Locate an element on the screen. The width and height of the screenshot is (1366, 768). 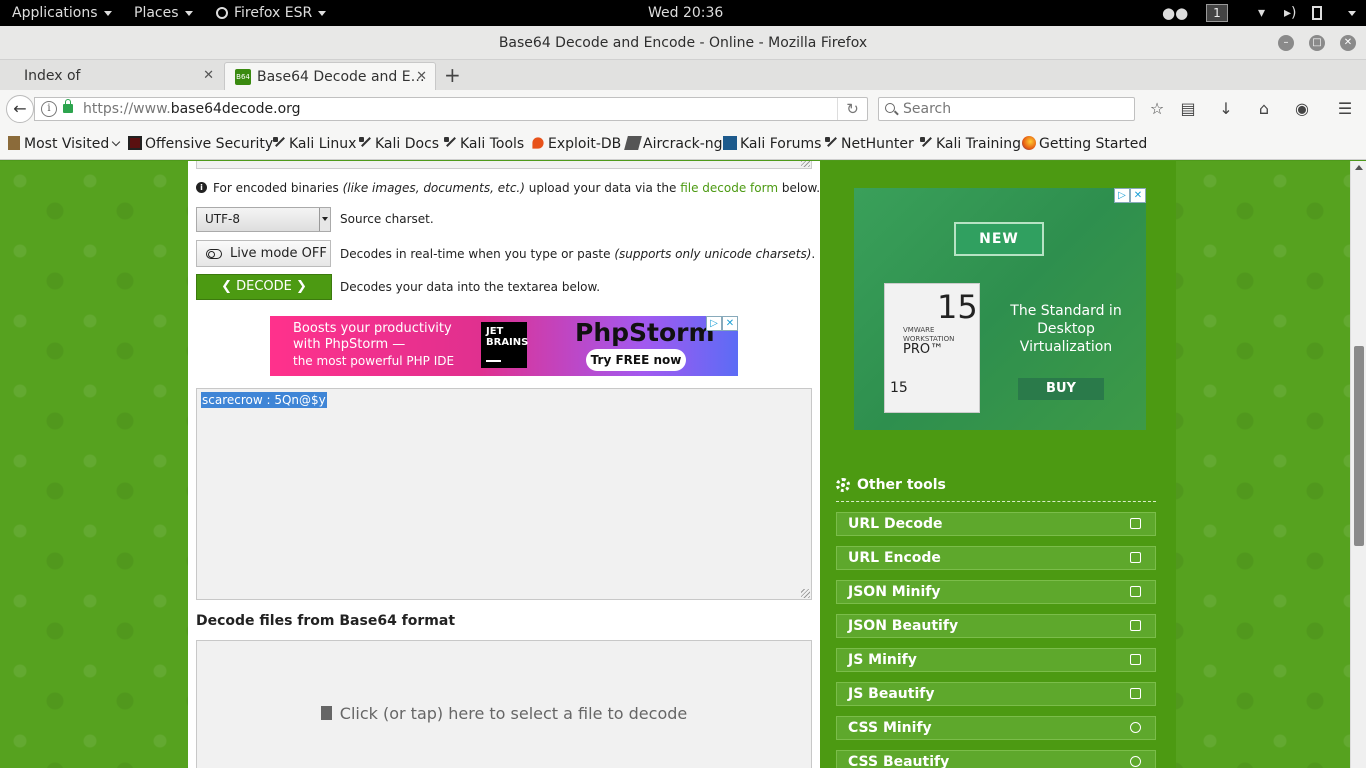
close-window-button: ✕ is located at coordinates (1348, 43).